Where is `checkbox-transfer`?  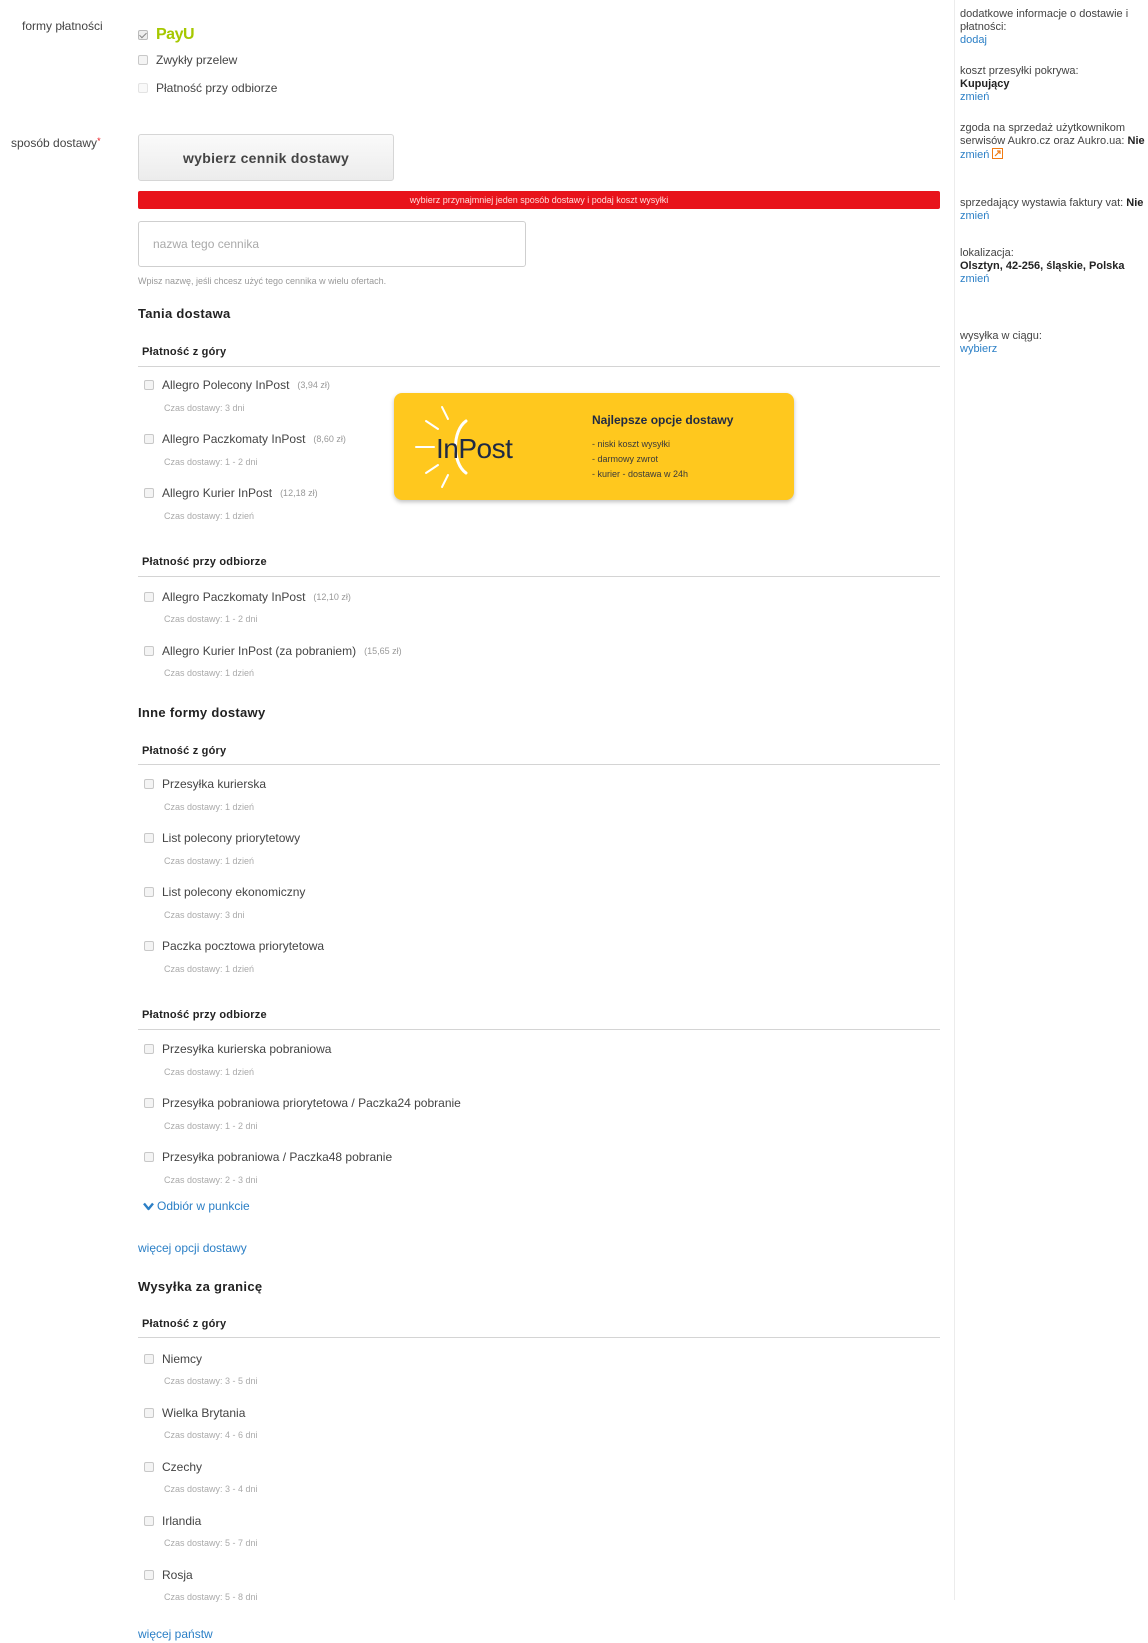 checkbox-transfer is located at coordinates (143, 60).